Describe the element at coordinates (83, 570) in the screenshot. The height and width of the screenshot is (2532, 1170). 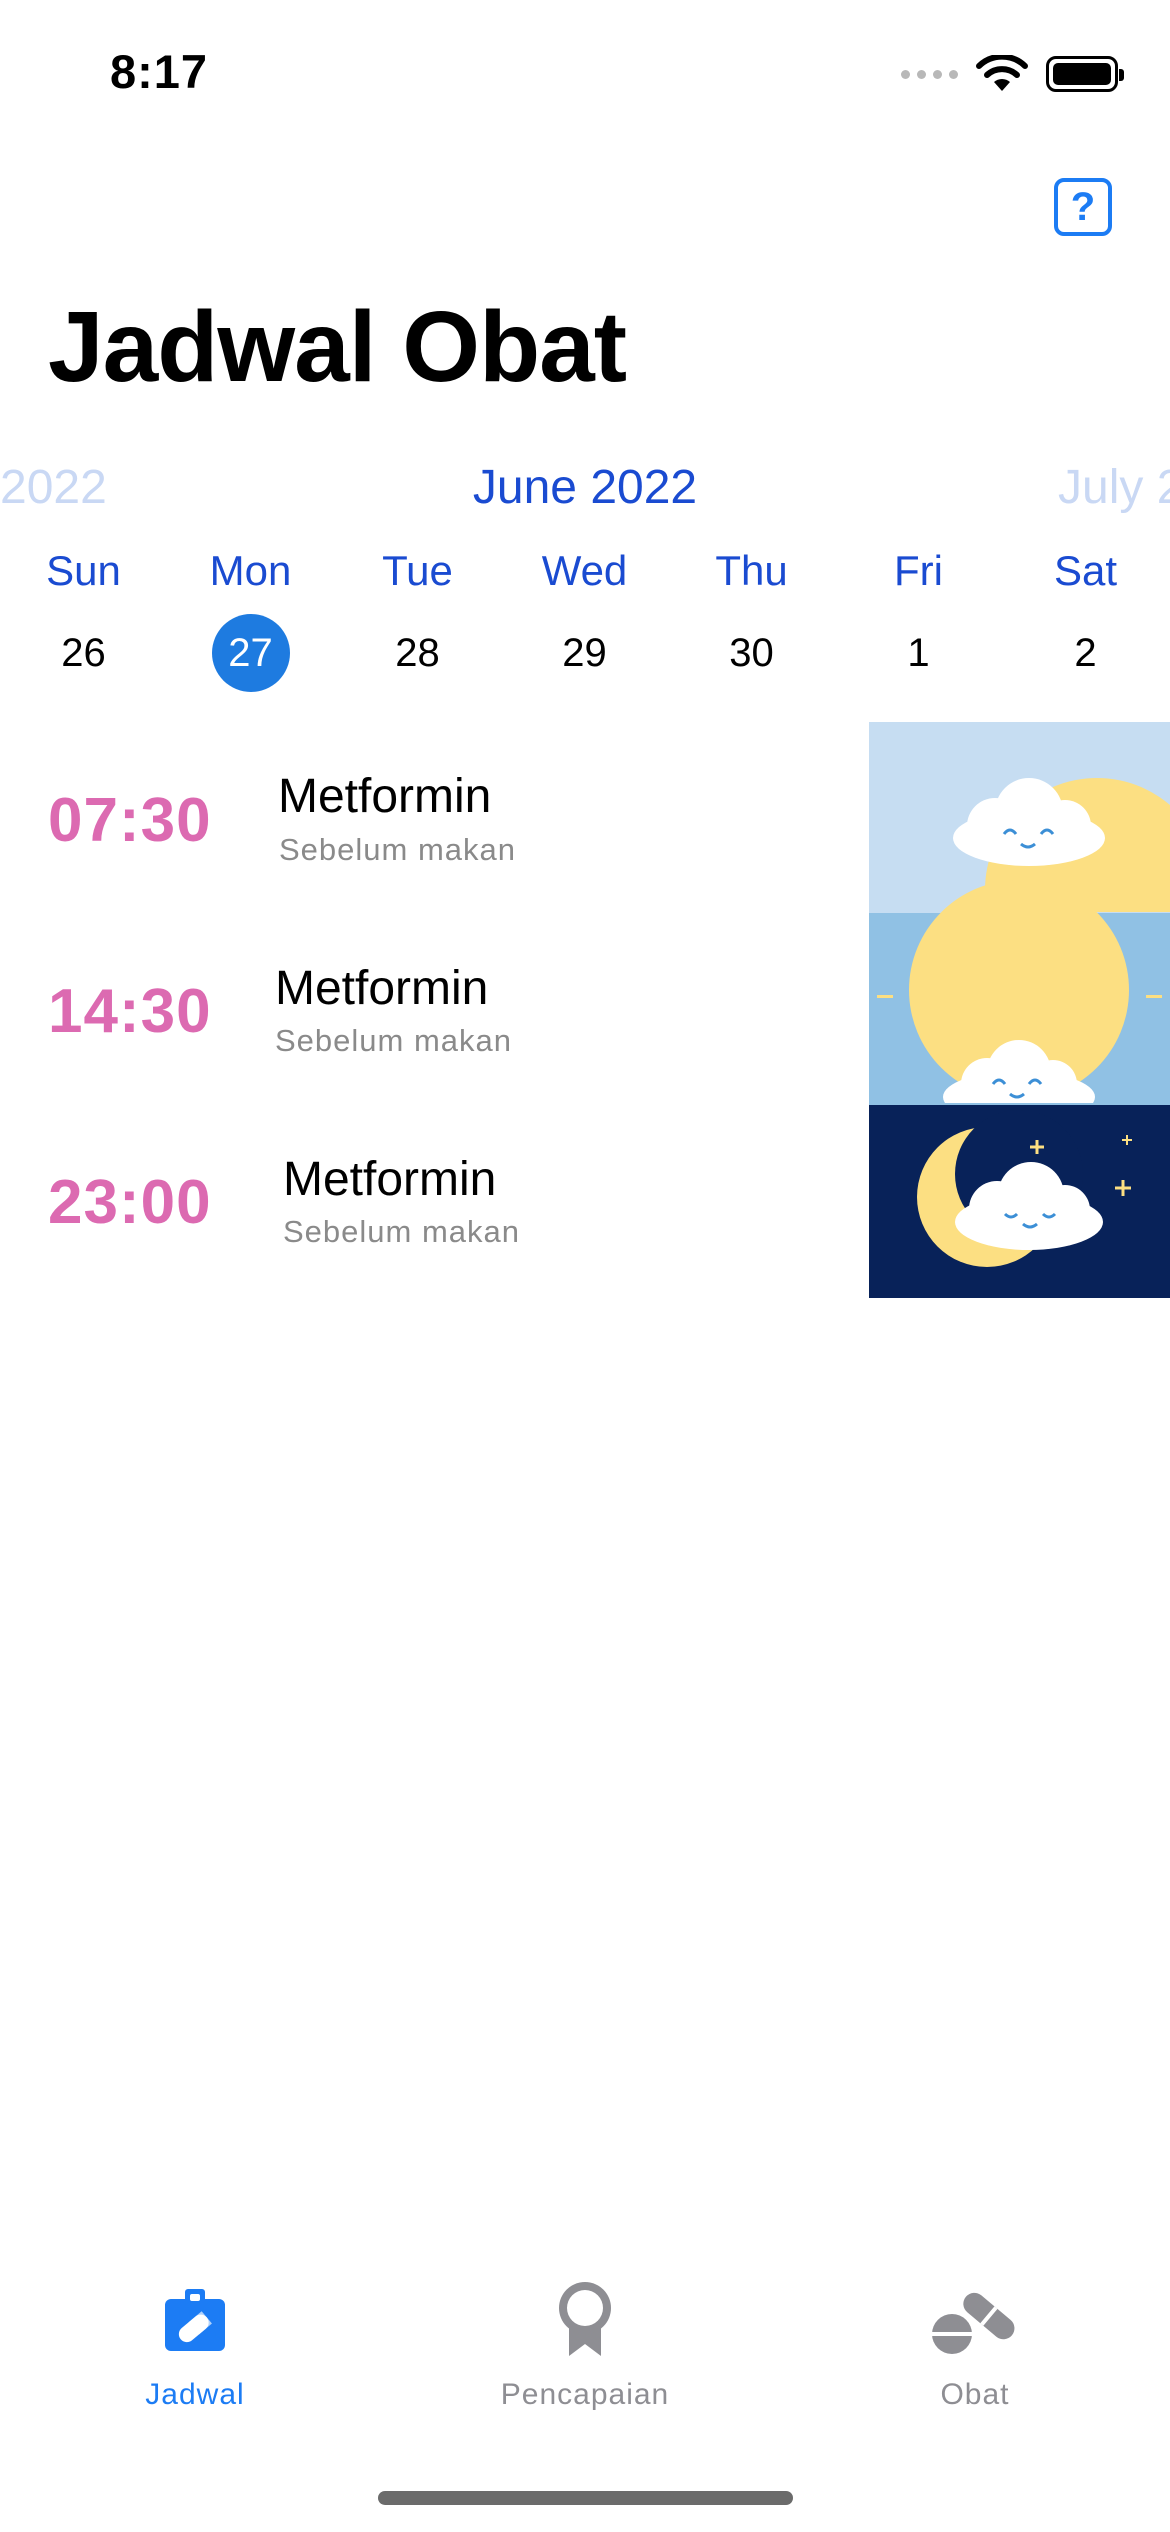
I see `day-name: Sun` at that location.